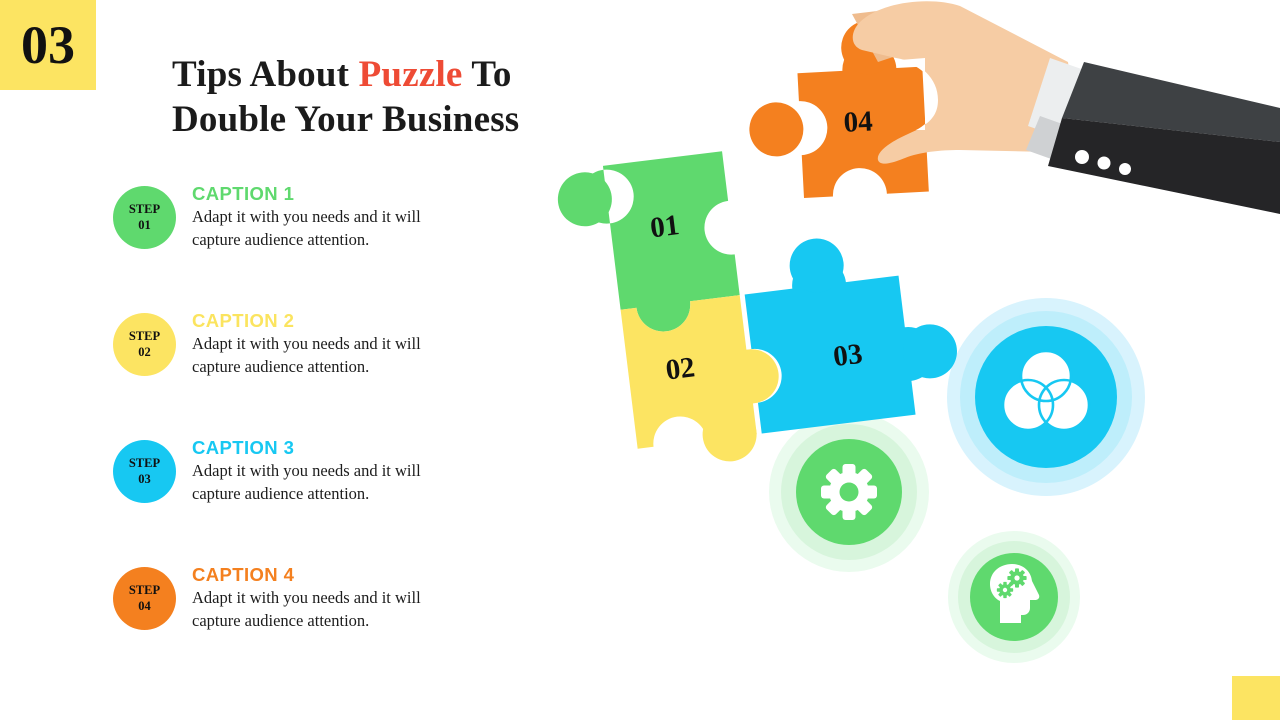  What do you see at coordinates (848, 355) in the screenshot?
I see `puzzle-piece-03-number: 03` at bounding box center [848, 355].